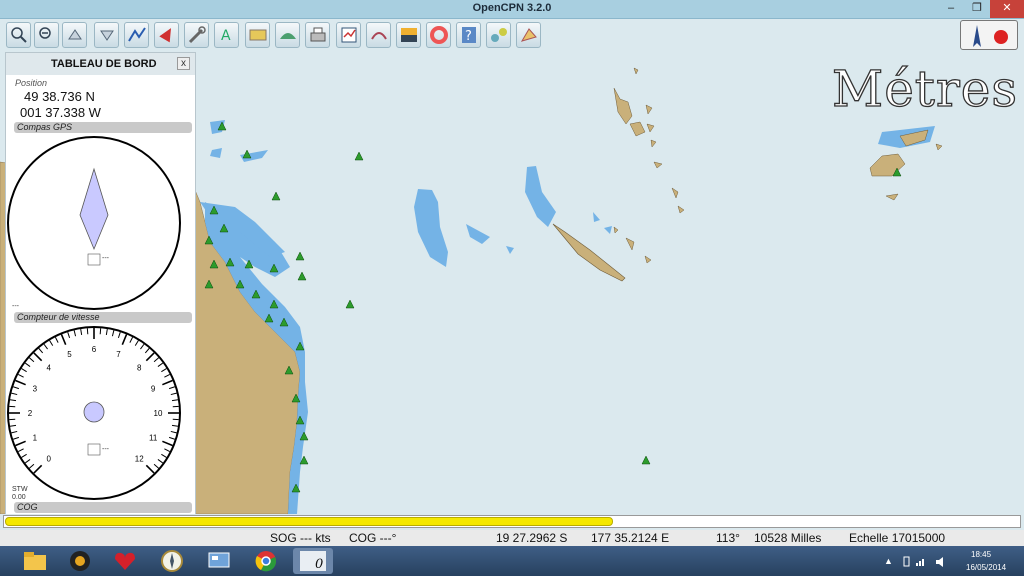  Describe the element at coordinates (378, 35) in the screenshot. I see `track-icon` at that location.